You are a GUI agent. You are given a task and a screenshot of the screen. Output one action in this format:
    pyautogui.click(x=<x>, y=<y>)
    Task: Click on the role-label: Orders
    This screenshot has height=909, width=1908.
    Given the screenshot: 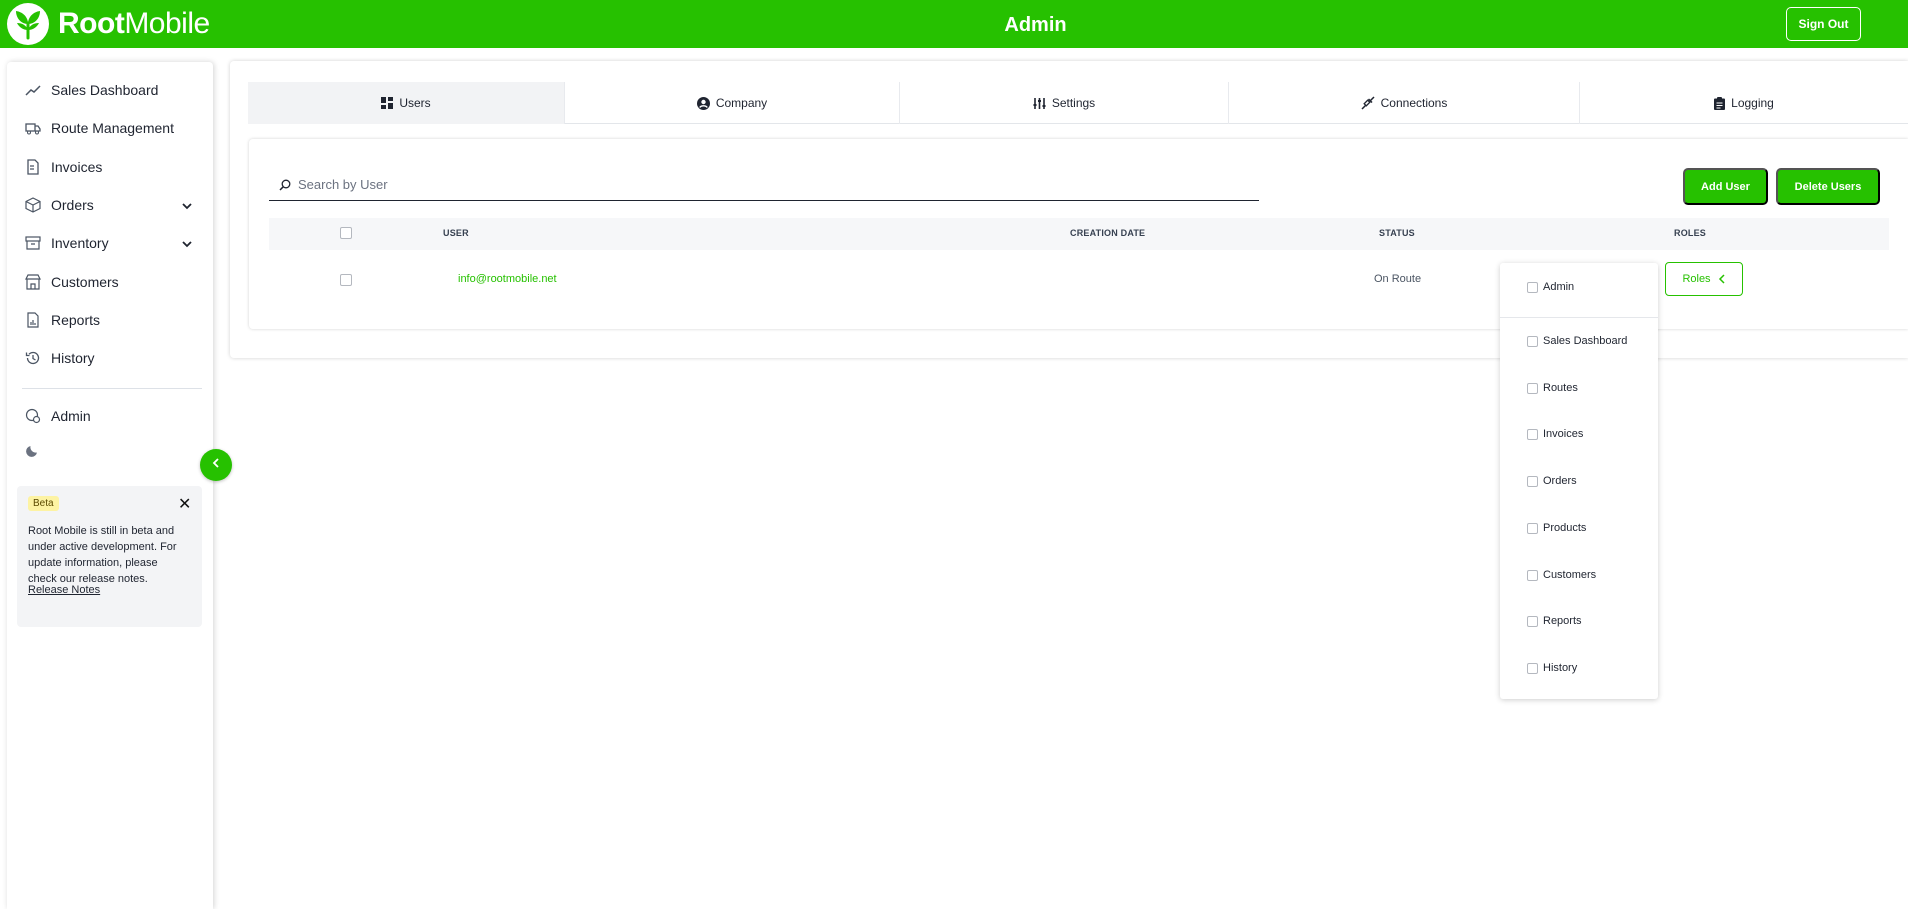 What is the action you would take?
    pyautogui.click(x=1560, y=481)
    